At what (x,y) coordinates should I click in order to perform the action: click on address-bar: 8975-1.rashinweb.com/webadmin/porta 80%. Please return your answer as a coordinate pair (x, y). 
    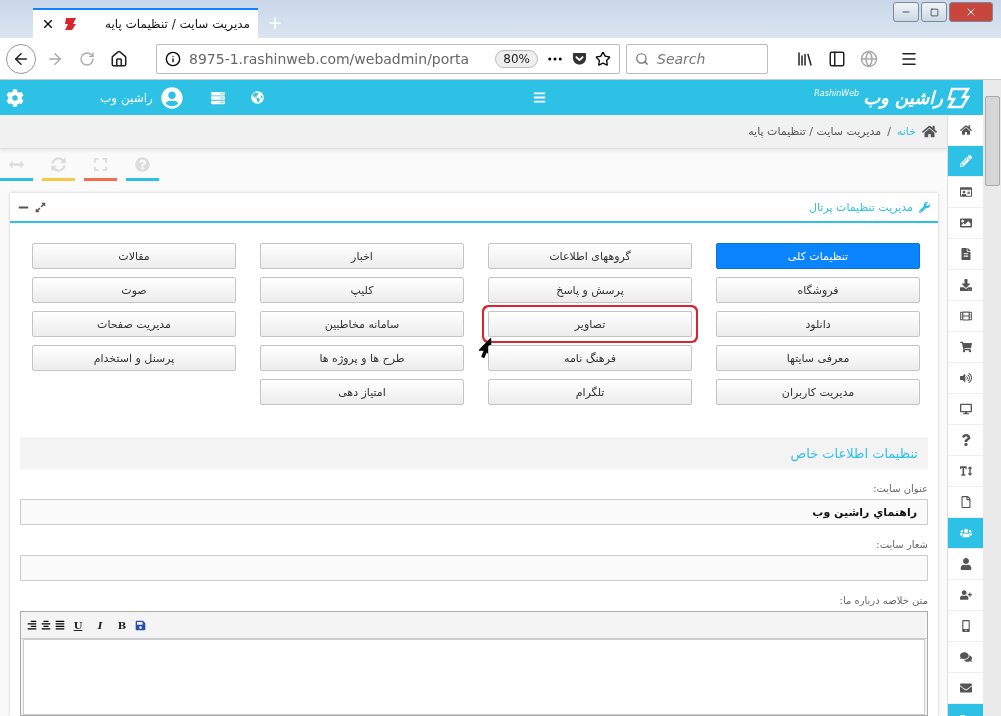
    Looking at the image, I should click on (388, 58).